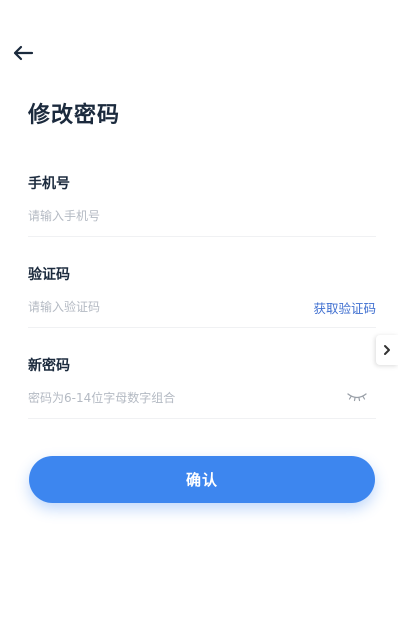  Describe the element at coordinates (163, 216) in the screenshot. I see `phone-input` at that location.